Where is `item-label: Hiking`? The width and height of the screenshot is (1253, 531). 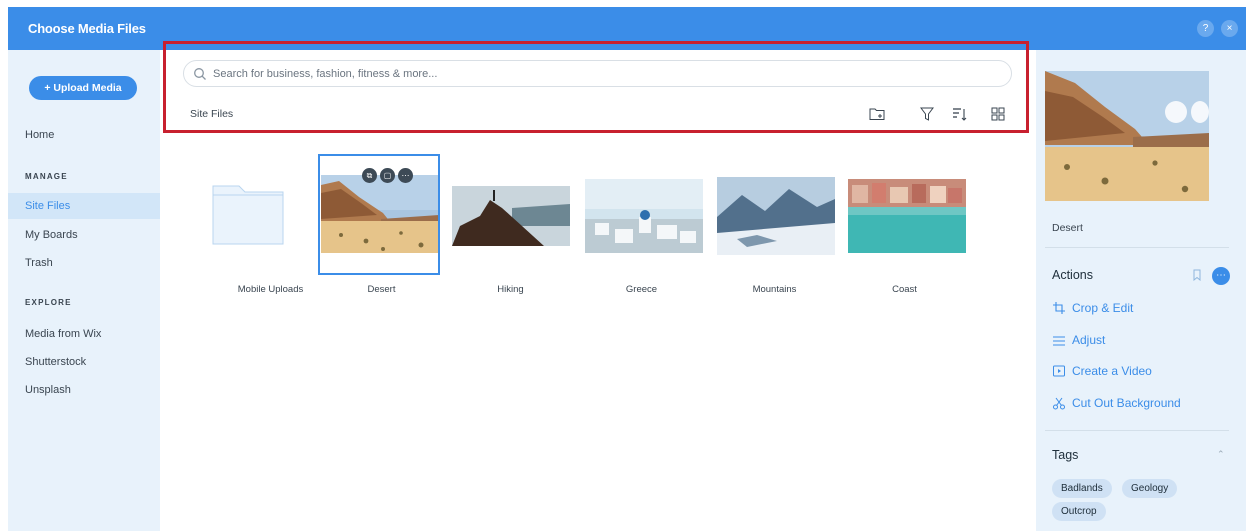
item-label: Hiking is located at coordinates (510, 289).